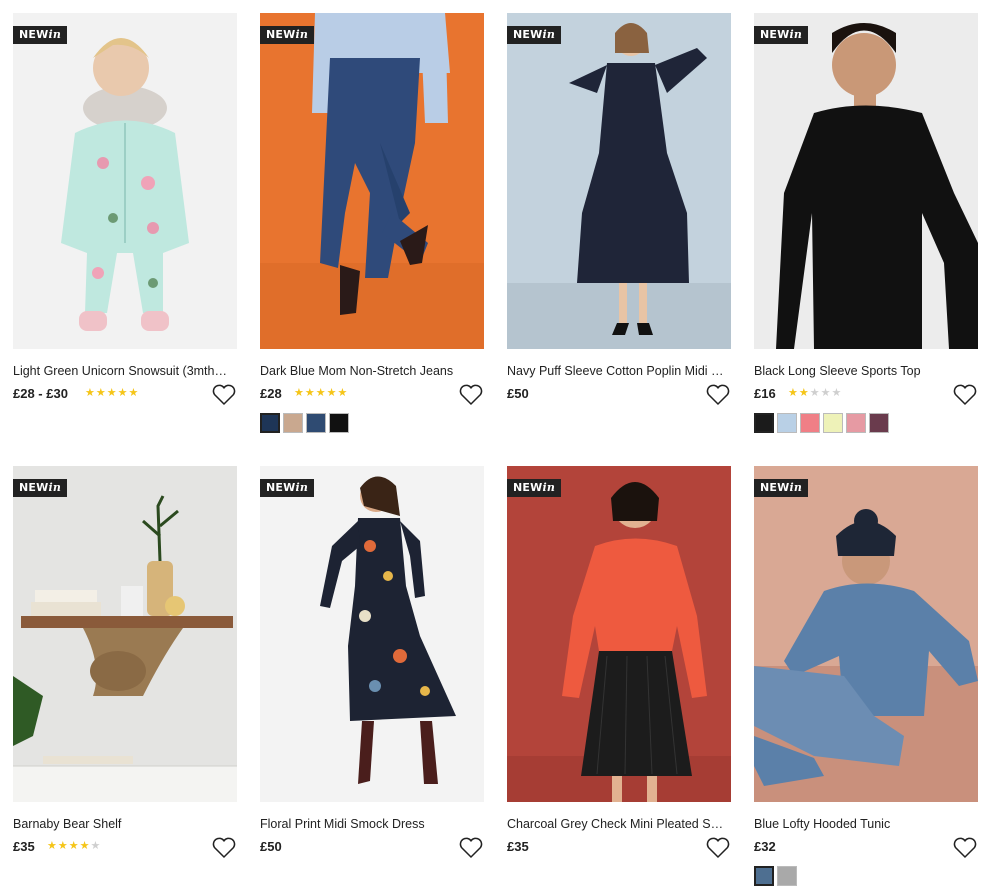 The height and width of the screenshot is (889, 987). What do you see at coordinates (765, 393) in the screenshot?
I see `product-price: £16` at bounding box center [765, 393].